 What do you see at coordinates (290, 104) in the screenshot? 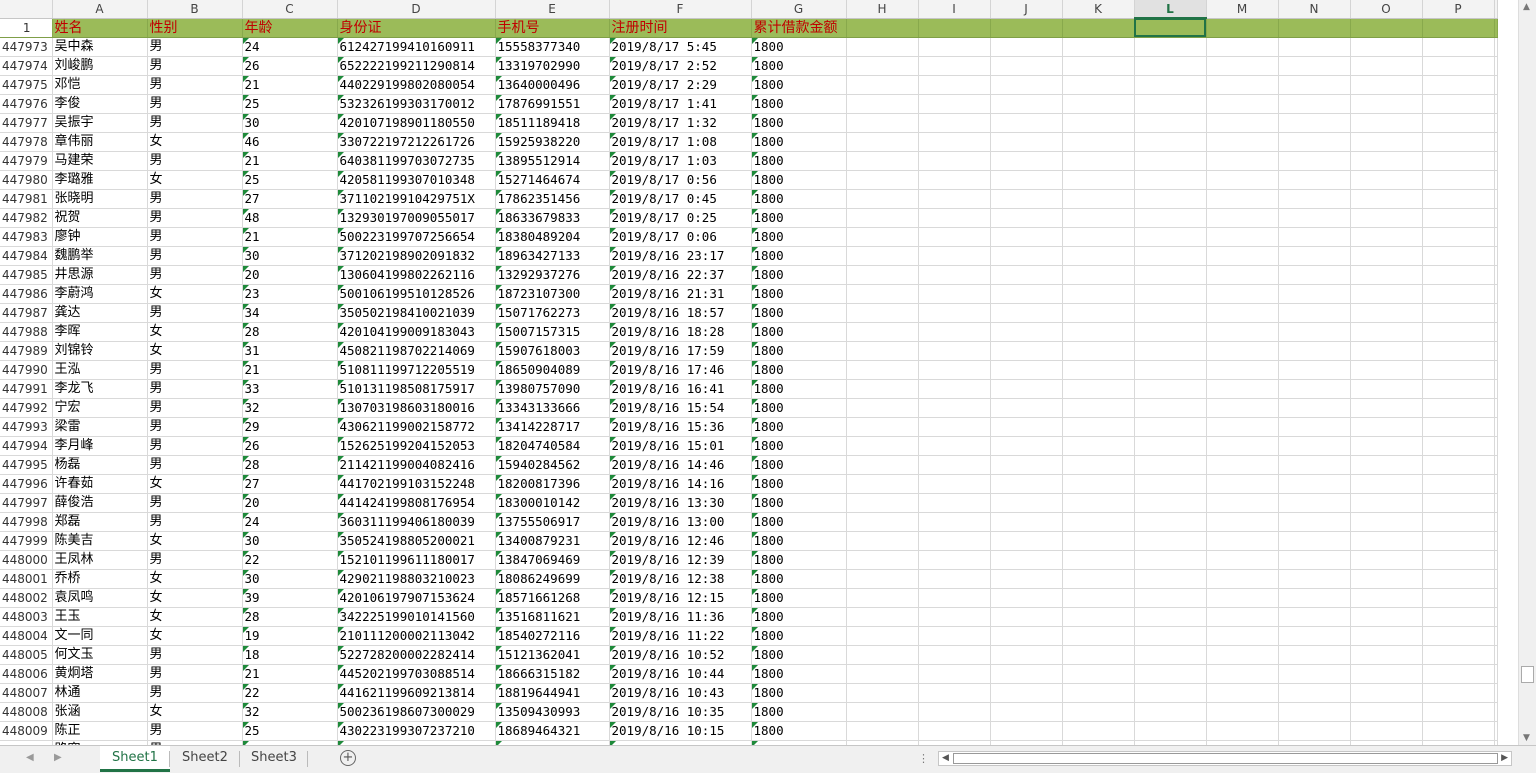
I see `cell: 25` at bounding box center [290, 104].